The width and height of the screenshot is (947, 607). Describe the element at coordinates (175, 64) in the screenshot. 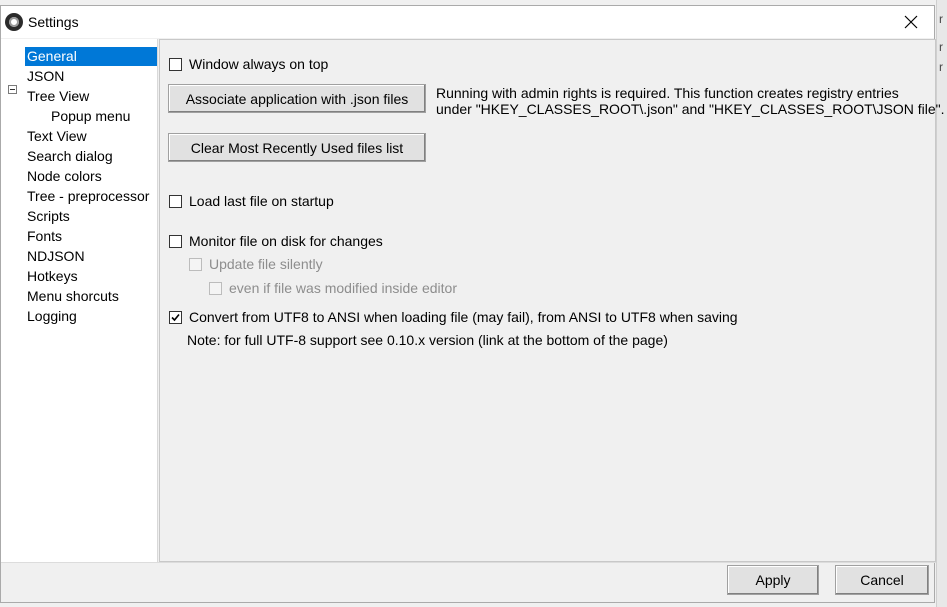

I see `always-on-top-checkbox` at that location.